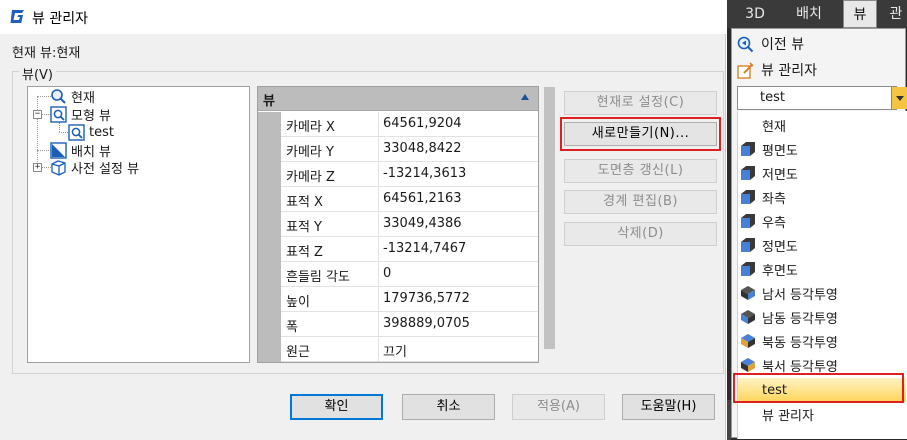  Describe the element at coordinates (640, 234) in the screenshot. I see `delete-button: 삭제(D)` at that location.